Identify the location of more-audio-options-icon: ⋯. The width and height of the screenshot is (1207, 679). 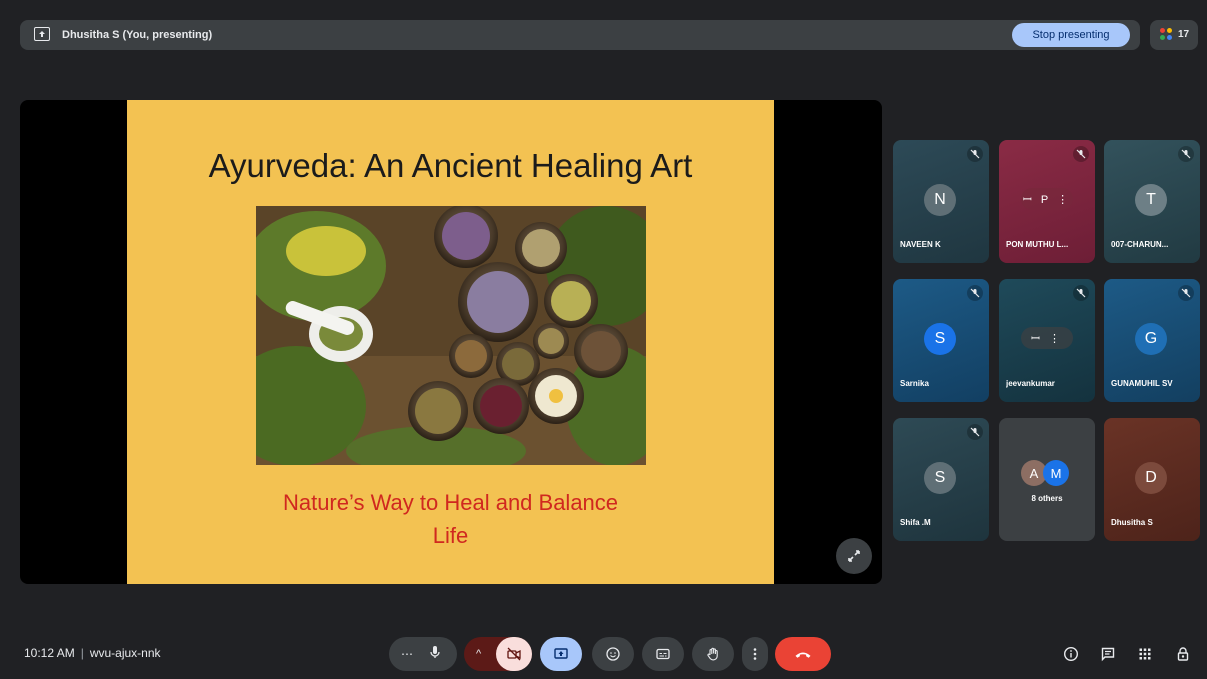
(407, 654).